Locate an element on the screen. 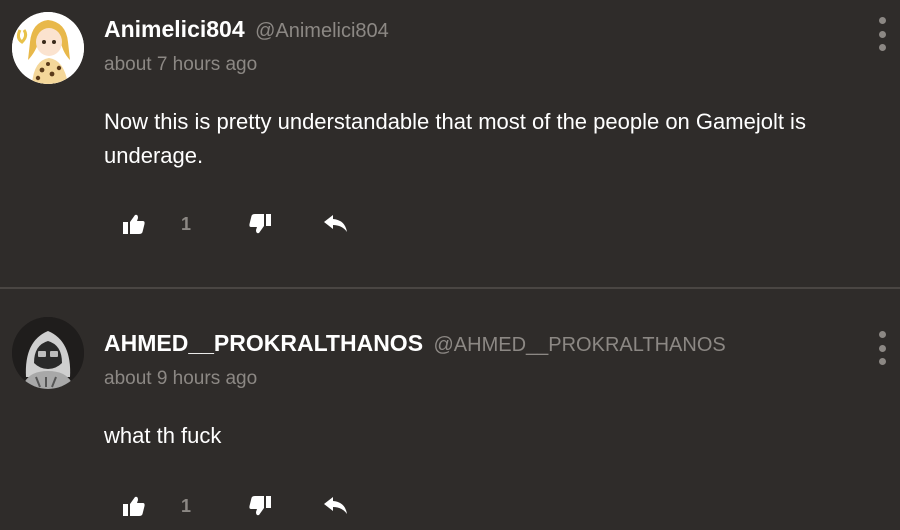 This screenshot has width=900, height=530. anime-girl-avatar-icon is located at coordinates (48, 48).